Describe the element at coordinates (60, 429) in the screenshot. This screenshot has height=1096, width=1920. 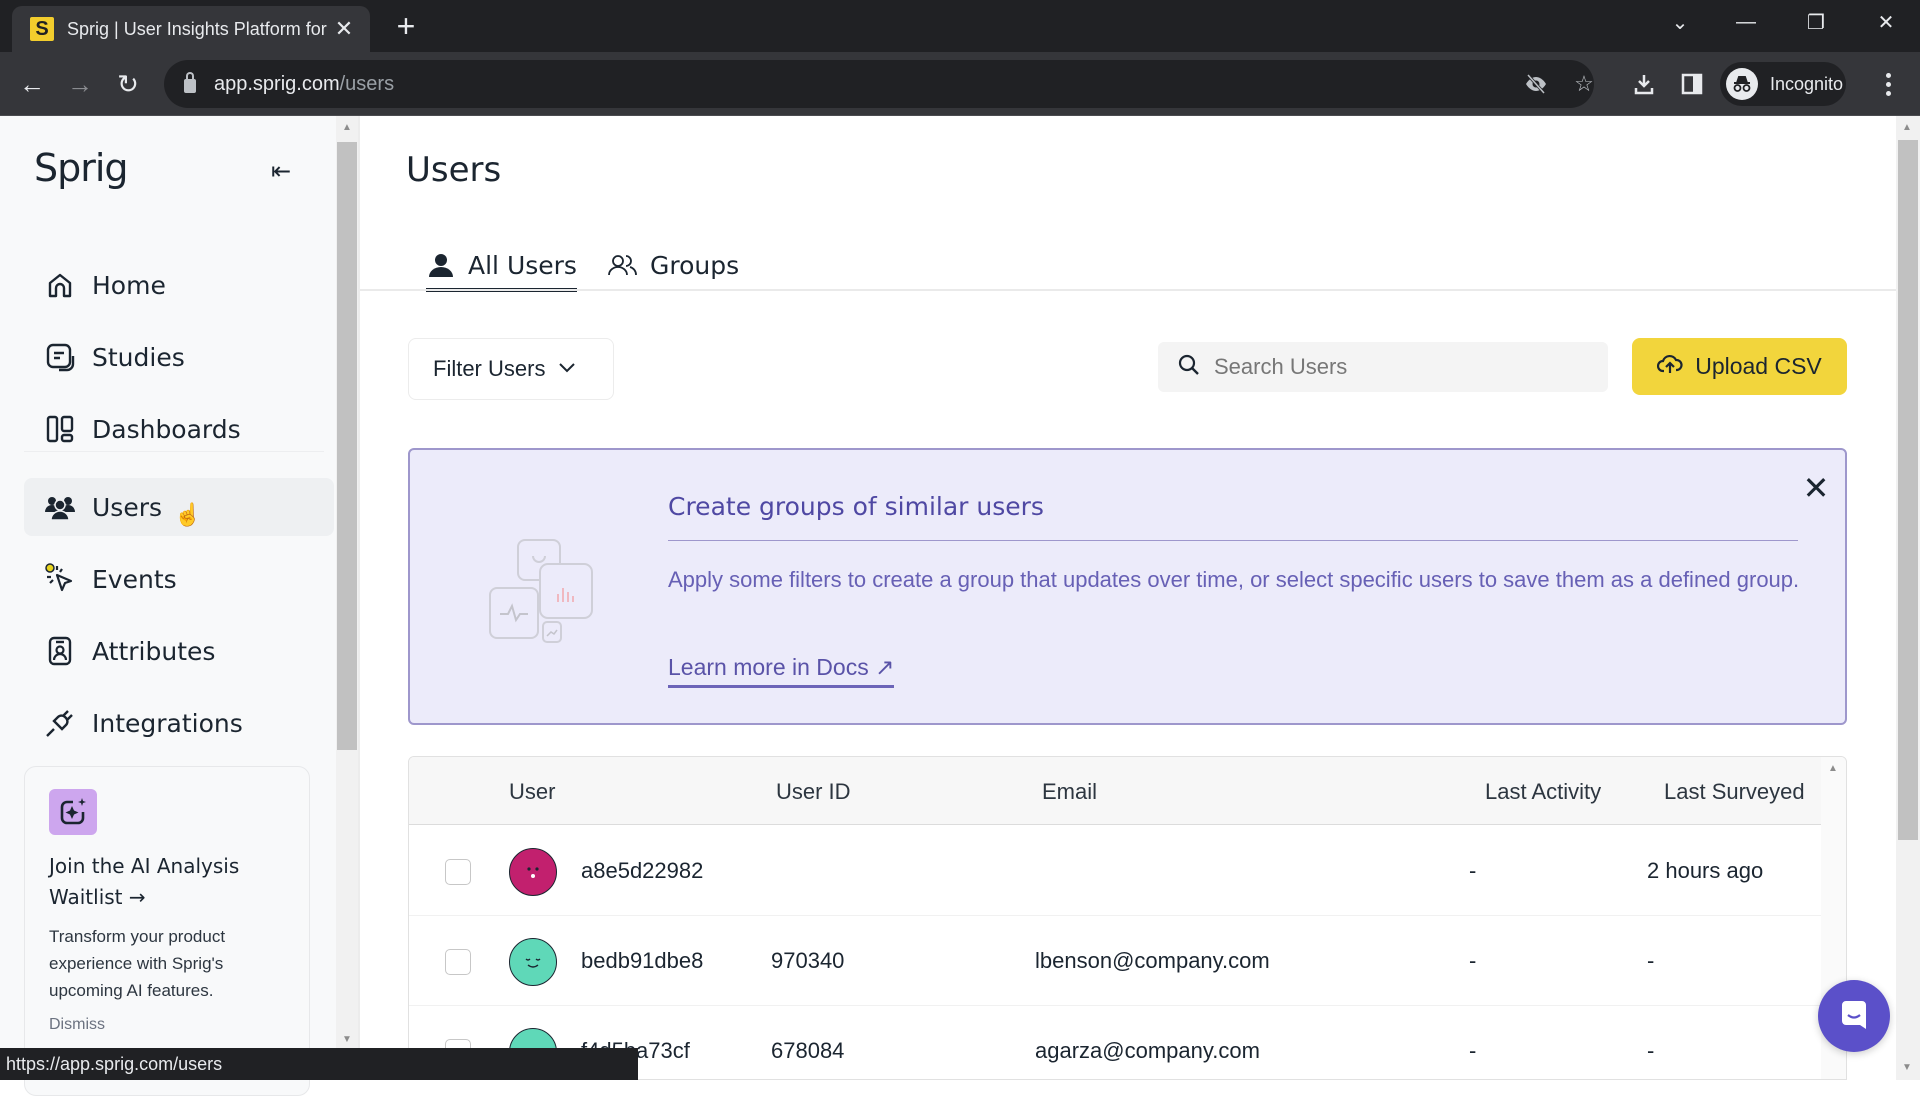
I see `dashboards-icon` at that location.